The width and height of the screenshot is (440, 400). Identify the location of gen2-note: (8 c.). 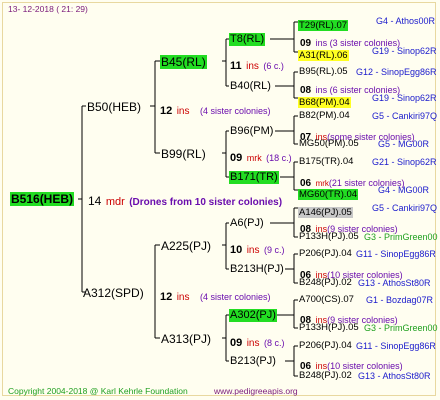
(274, 343).